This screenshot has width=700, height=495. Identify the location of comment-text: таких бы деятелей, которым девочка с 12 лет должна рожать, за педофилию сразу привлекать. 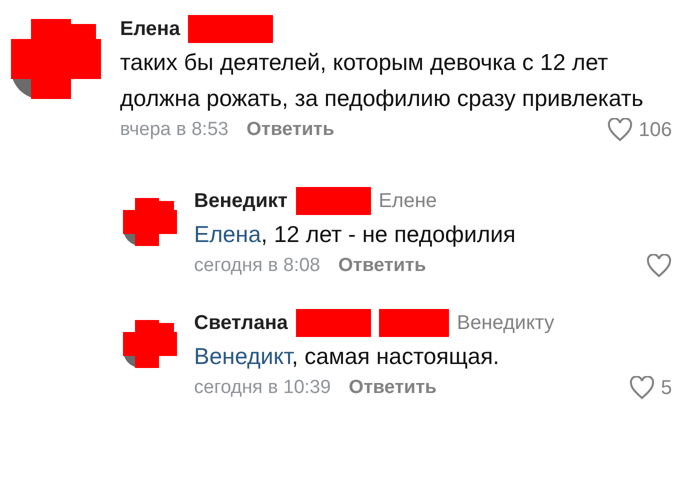
(382, 80).